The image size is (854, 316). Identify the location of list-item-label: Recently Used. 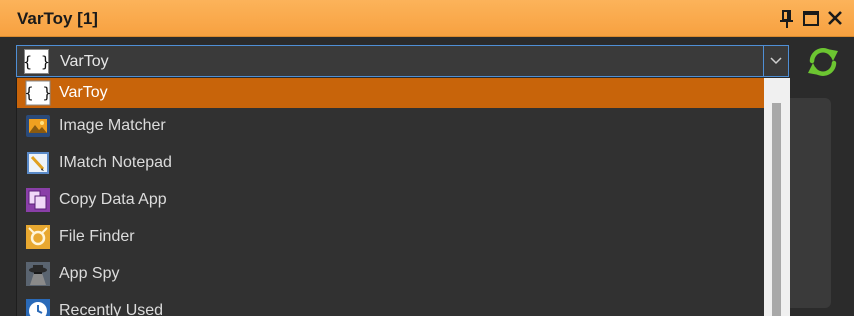
(111, 309).